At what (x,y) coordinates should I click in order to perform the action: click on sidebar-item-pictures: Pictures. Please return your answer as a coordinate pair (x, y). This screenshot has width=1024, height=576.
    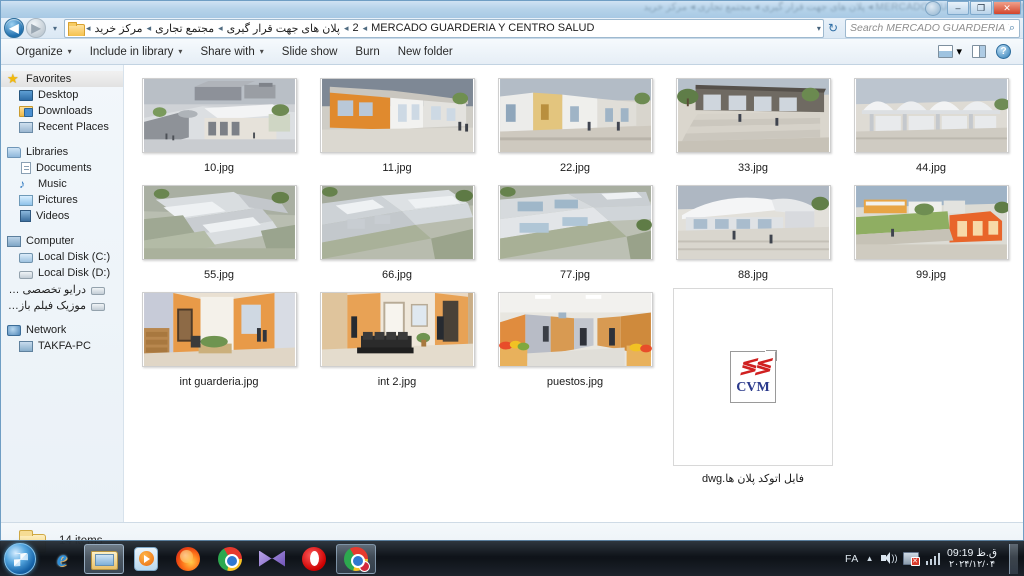
    Looking at the image, I should click on (62, 200).